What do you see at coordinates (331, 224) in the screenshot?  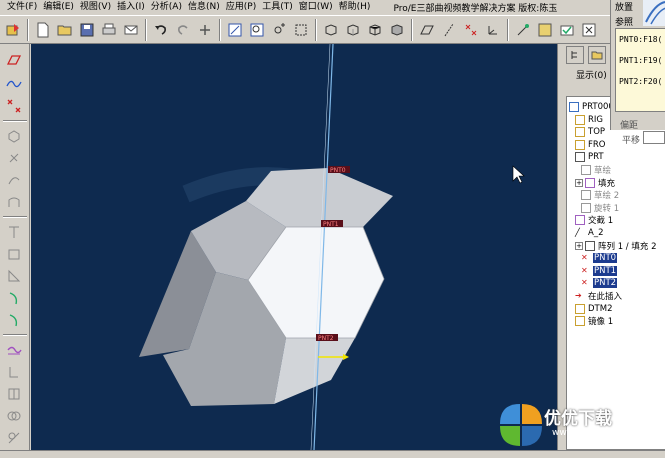 I see `point-label-pnt1: PNT1` at bounding box center [331, 224].